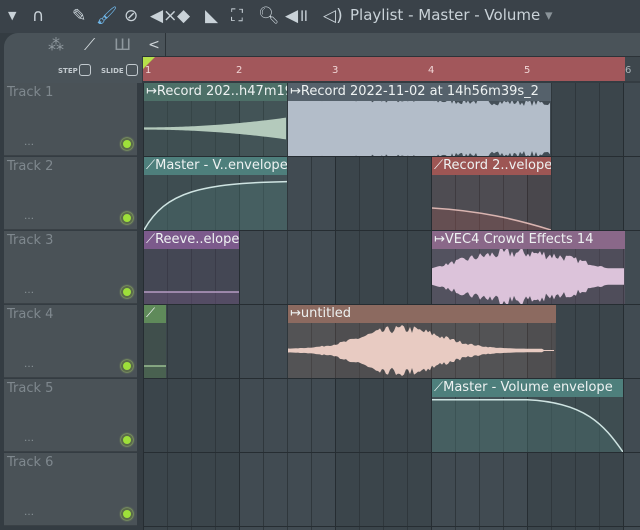  I want to click on mute-icon: ◀×, so click(163, 16).